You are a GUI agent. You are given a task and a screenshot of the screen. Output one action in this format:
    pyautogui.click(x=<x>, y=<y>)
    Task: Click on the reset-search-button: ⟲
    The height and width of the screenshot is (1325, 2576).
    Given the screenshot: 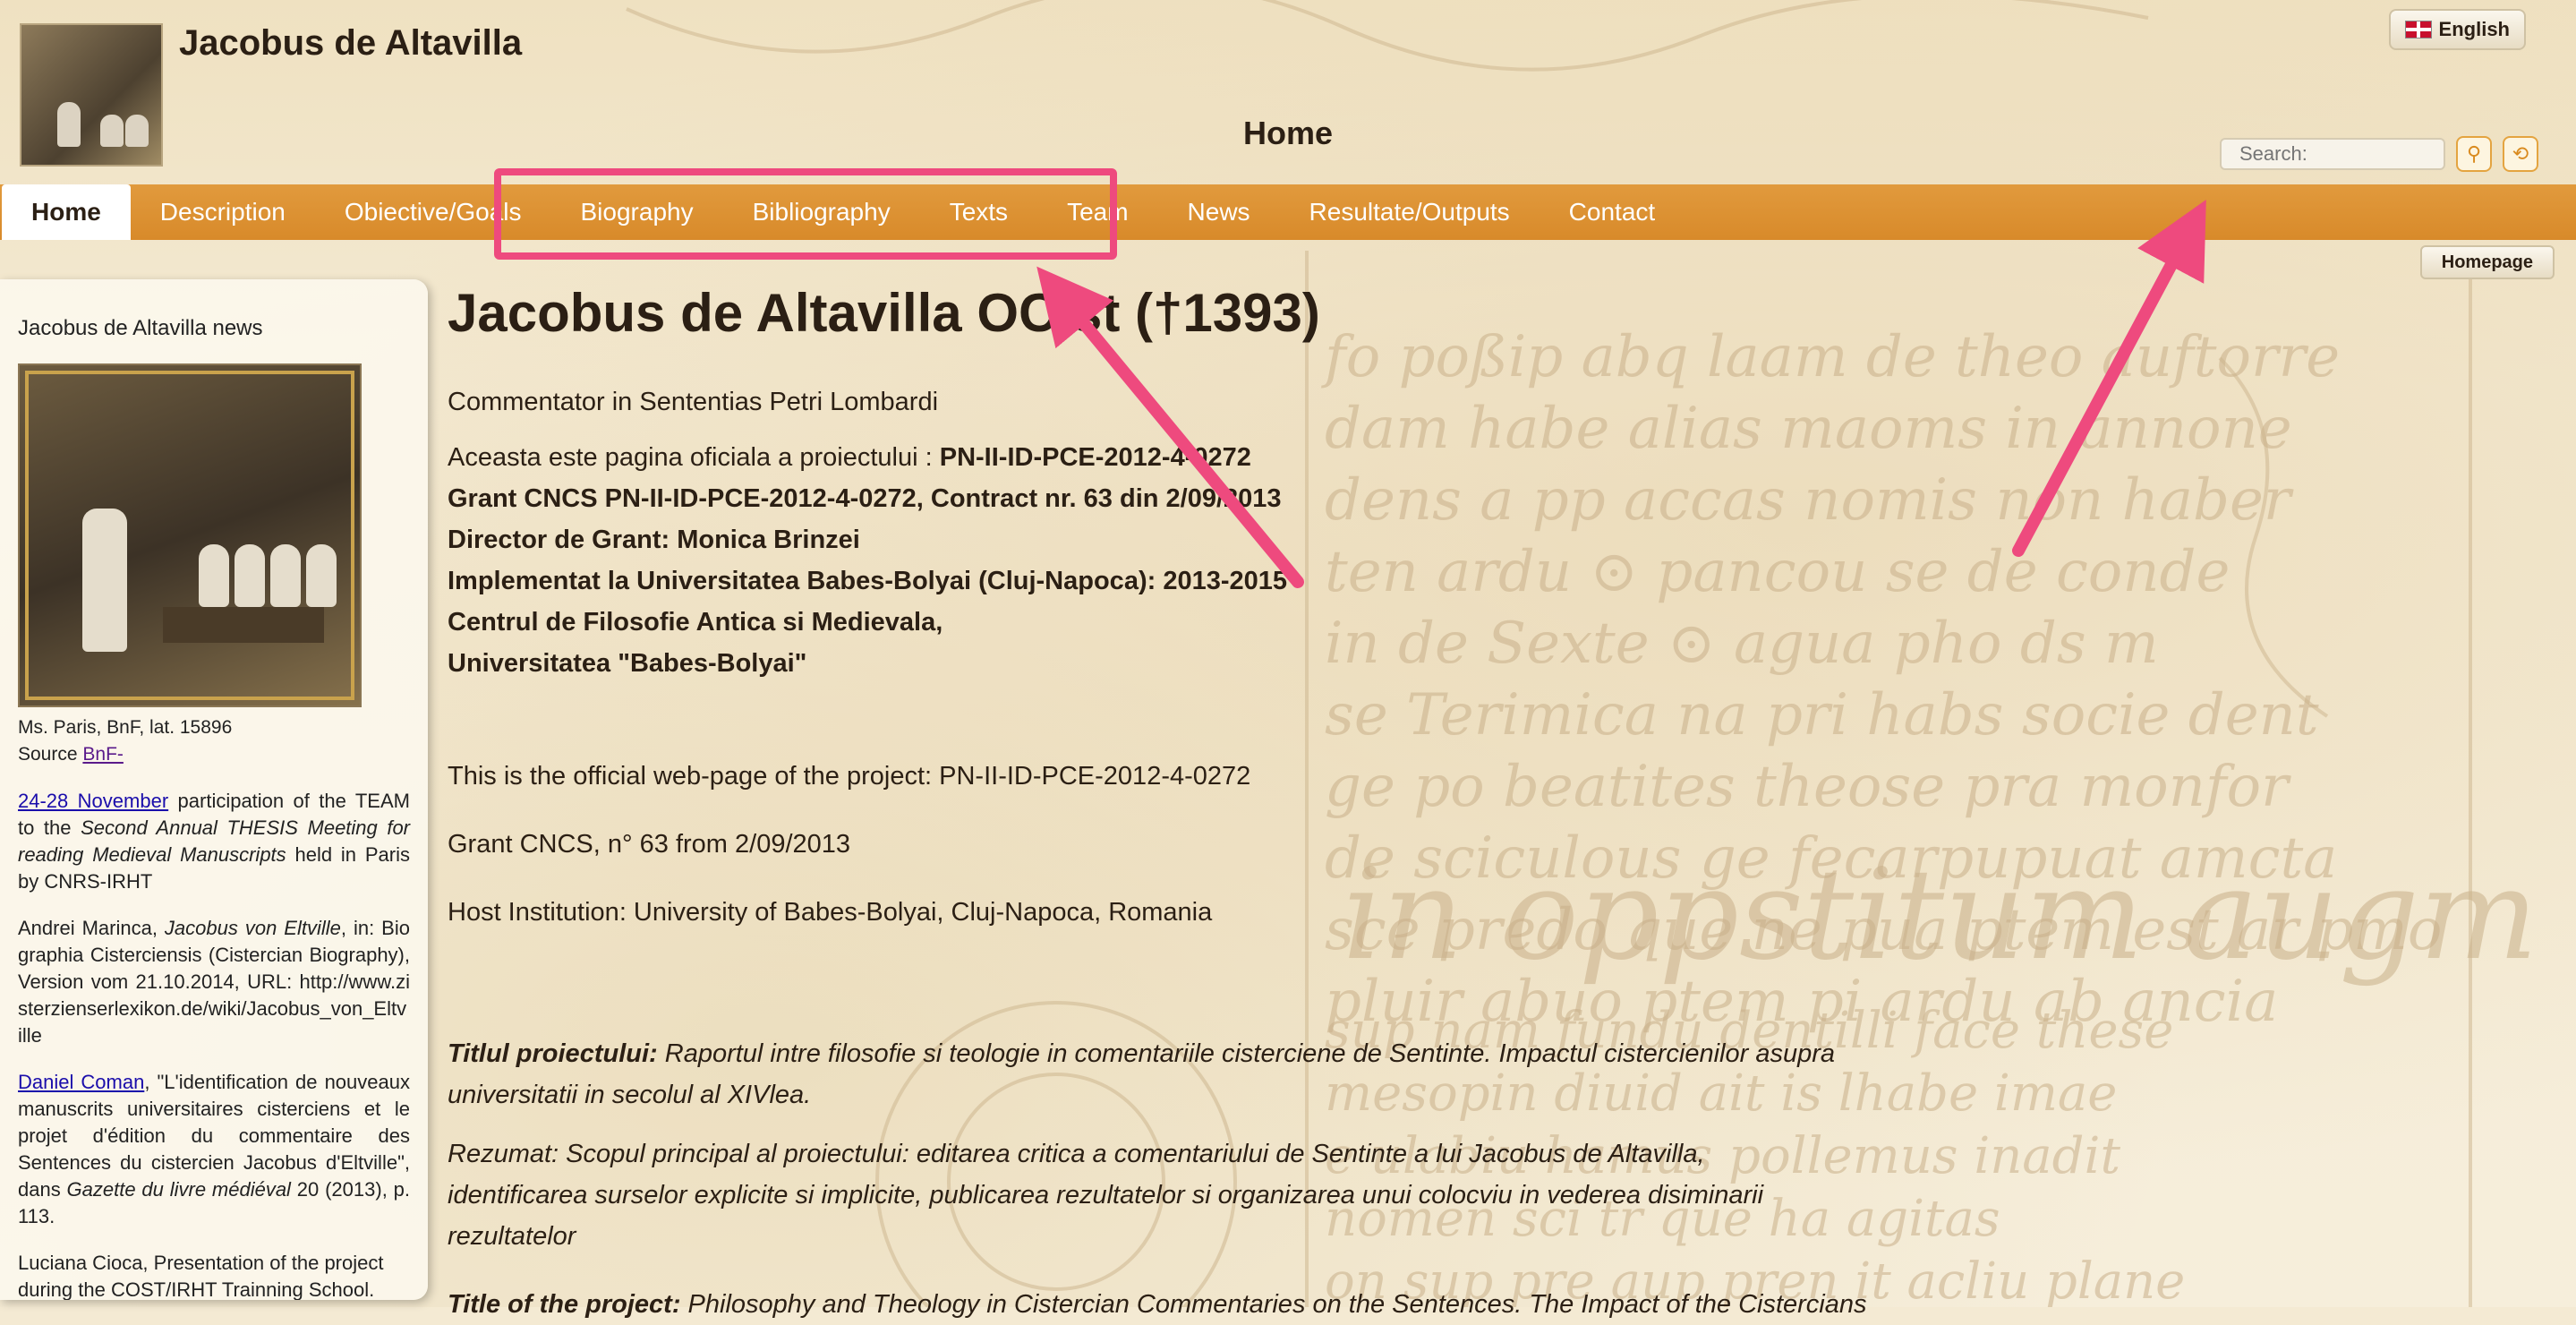 What is the action you would take?
    pyautogui.click(x=2520, y=154)
    